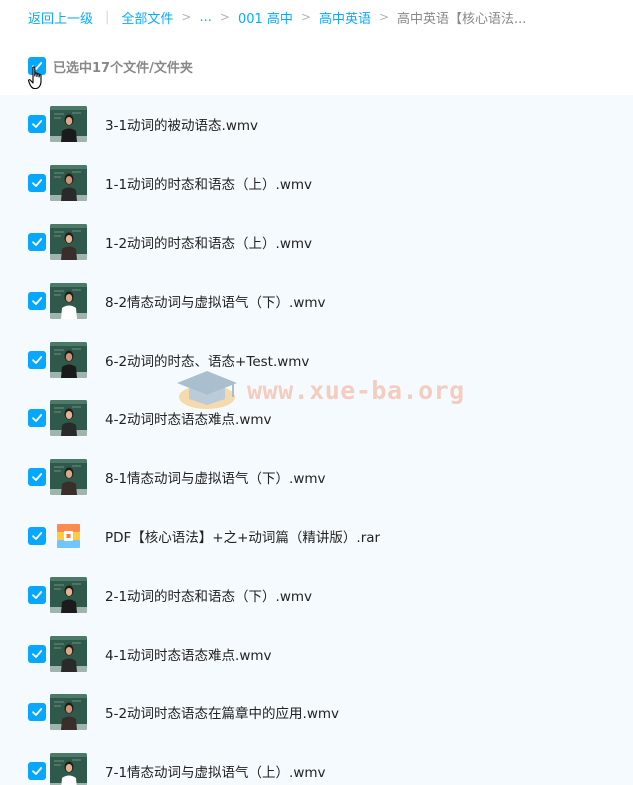  I want to click on file-row: 8-2情态动词与虚拟语气（下）.wmv, so click(316, 300).